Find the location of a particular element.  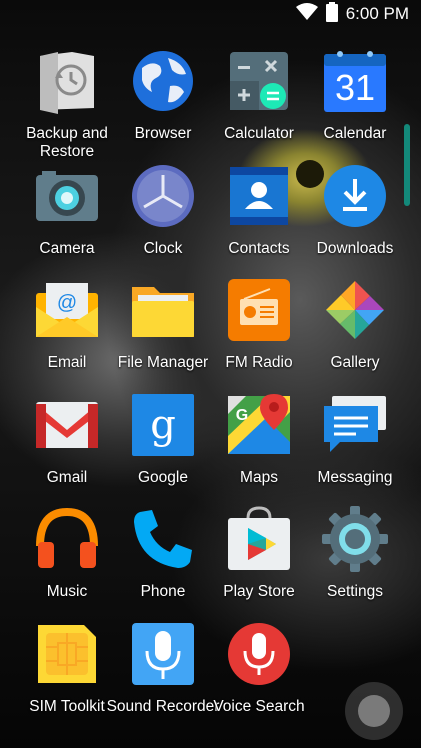

calendar-icon: 31 is located at coordinates (355, 81).